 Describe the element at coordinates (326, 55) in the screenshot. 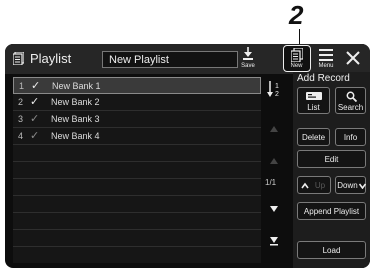

I see `menu-icon` at that location.